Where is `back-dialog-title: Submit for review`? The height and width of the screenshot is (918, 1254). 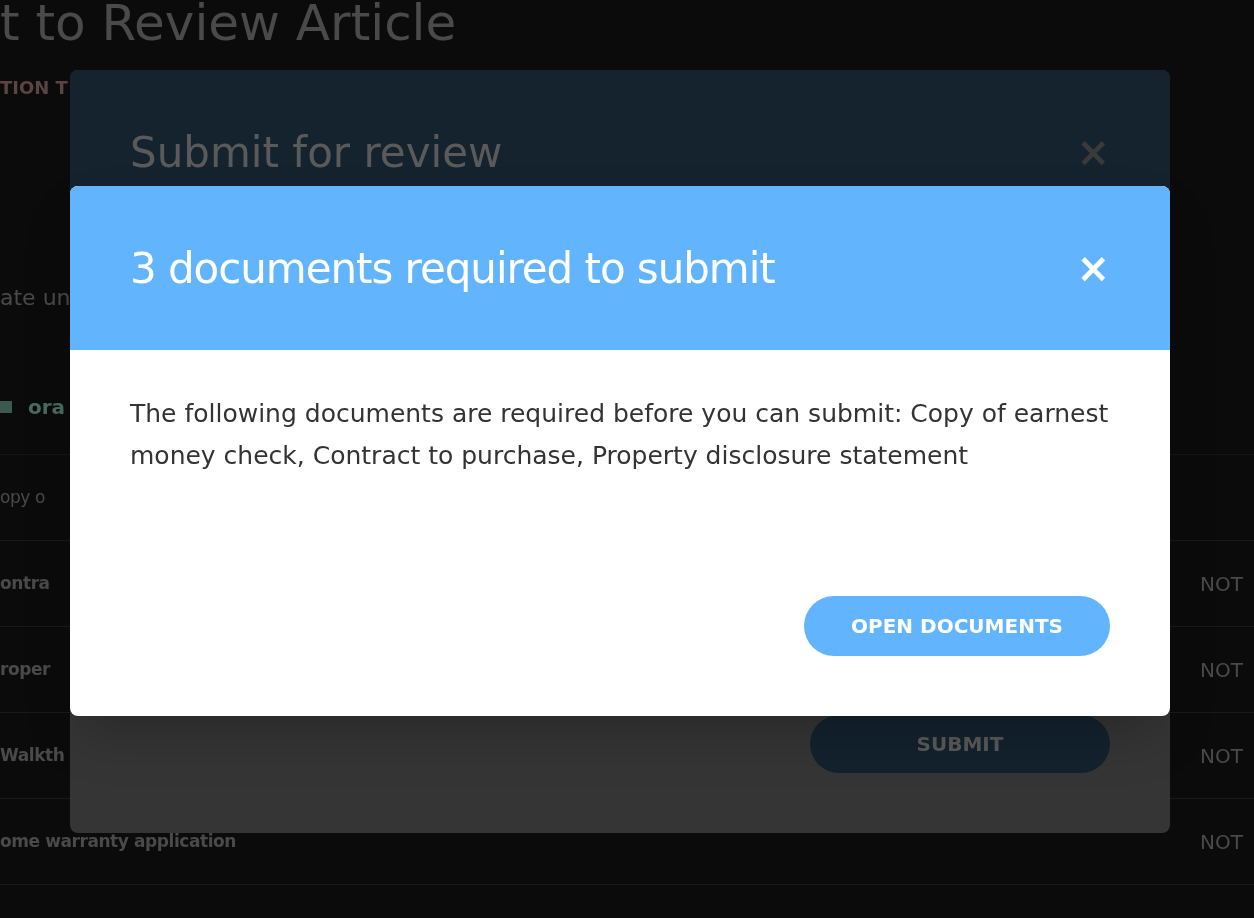
back-dialog-title: Submit for review is located at coordinates (316, 152).